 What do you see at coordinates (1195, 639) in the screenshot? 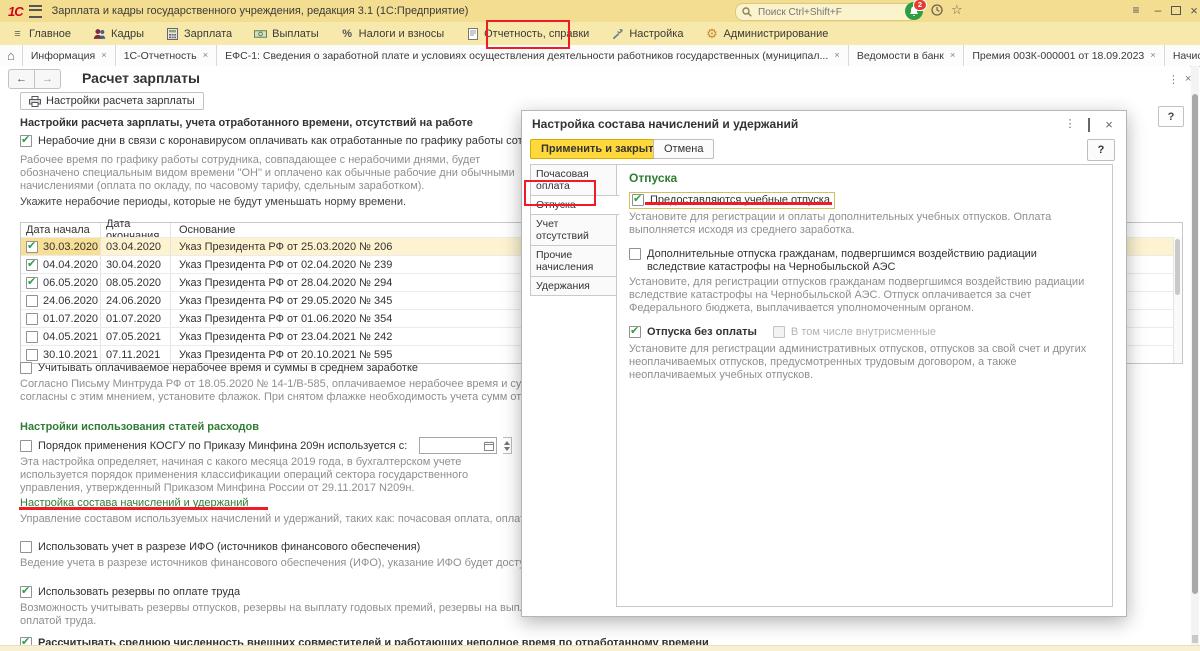
I see `page-scrollbar-end` at bounding box center [1195, 639].